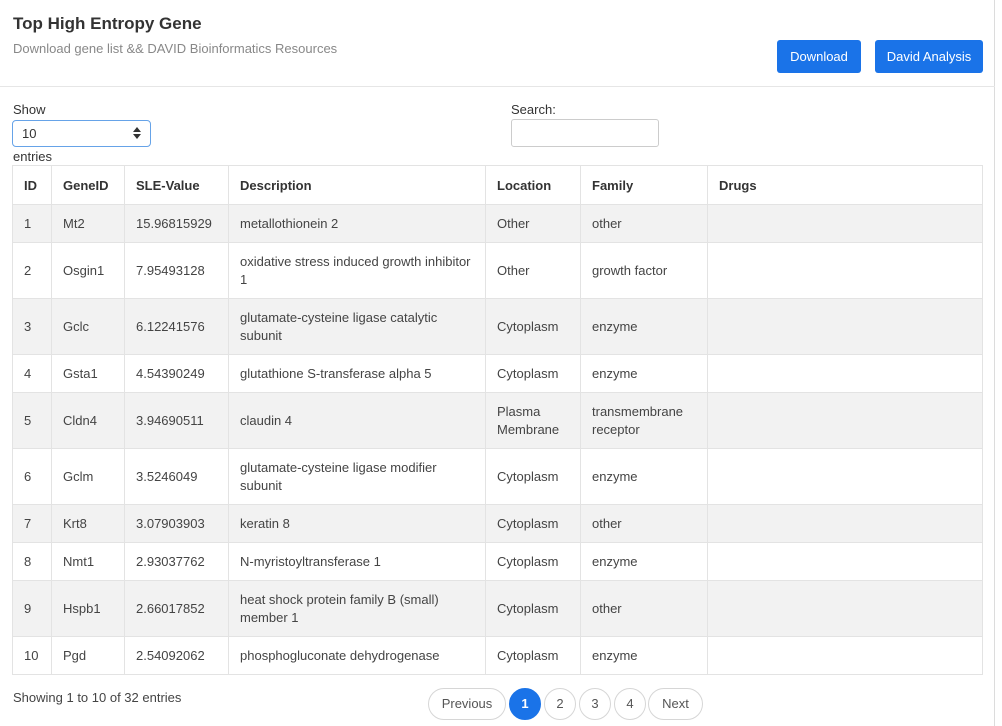 The height and width of the screenshot is (726, 1002). I want to click on cell-gene: Hspb1, so click(88, 608).